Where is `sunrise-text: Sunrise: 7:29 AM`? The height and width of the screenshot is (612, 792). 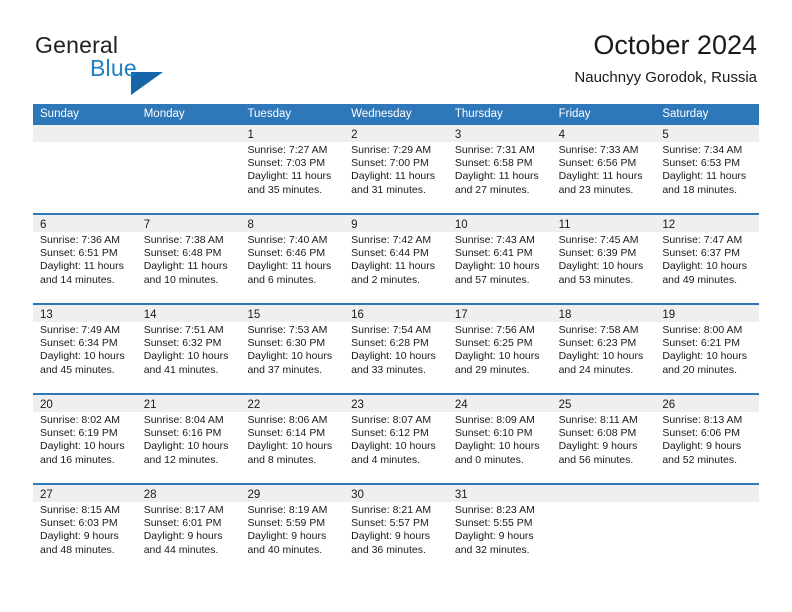 sunrise-text: Sunrise: 7:29 AM is located at coordinates (391, 150).